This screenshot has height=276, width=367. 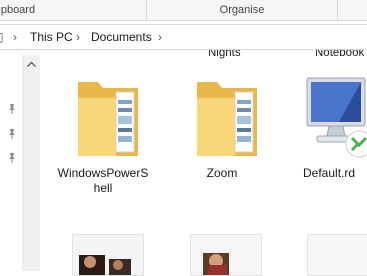 I want to click on breadcrumb-this-pc: This PC, so click(x=51, y=37).